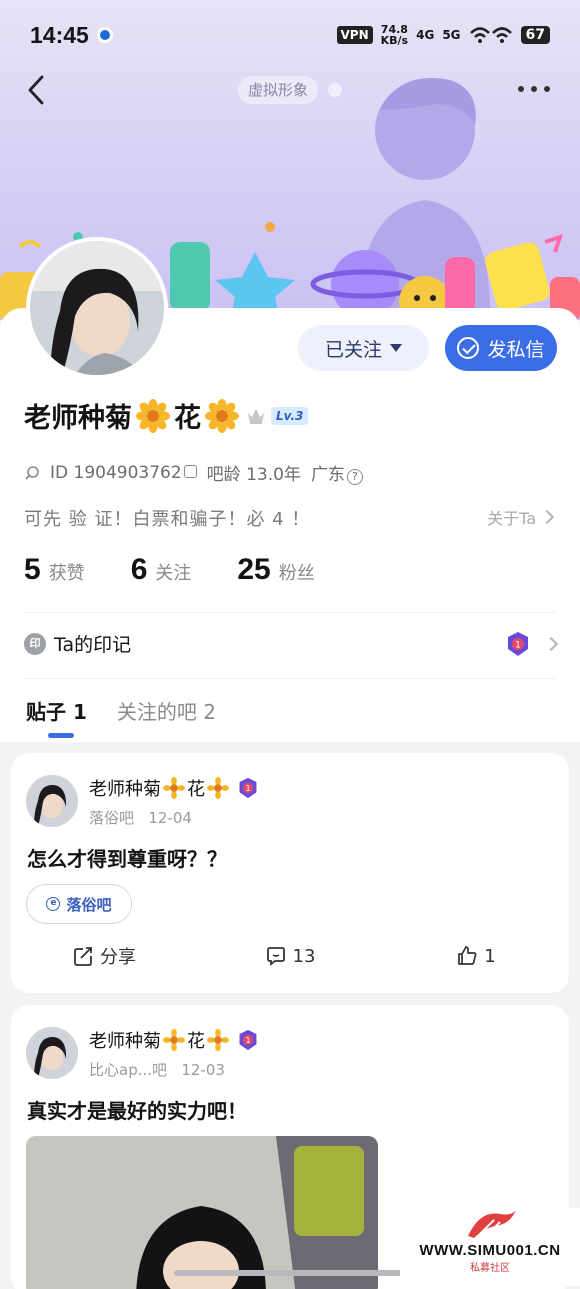 The width and height of the screenshot is (580, 1289). I want to click on battery-level: 67, so click(535, 35).